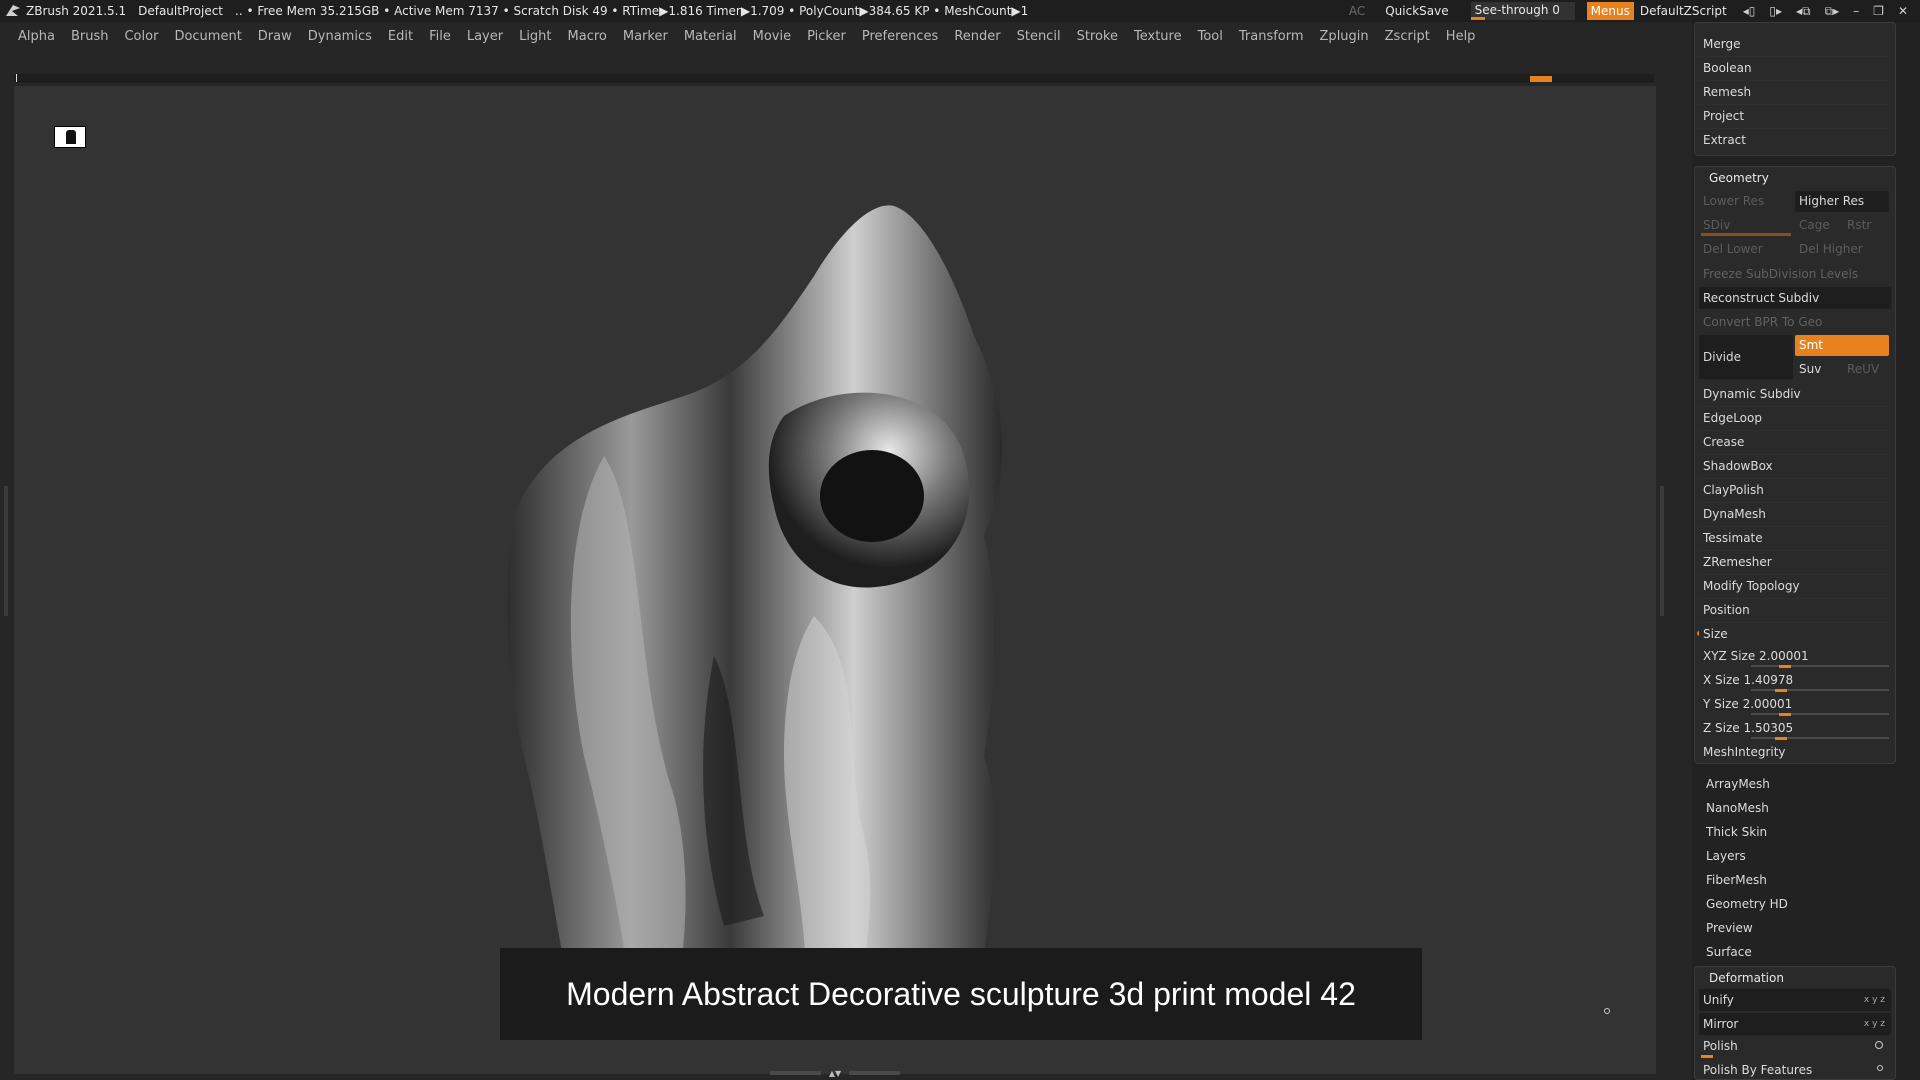 The height and width of the screenshot is (1080, 1920). I want to click on menu-transform: Transform, so click(1271, 36).